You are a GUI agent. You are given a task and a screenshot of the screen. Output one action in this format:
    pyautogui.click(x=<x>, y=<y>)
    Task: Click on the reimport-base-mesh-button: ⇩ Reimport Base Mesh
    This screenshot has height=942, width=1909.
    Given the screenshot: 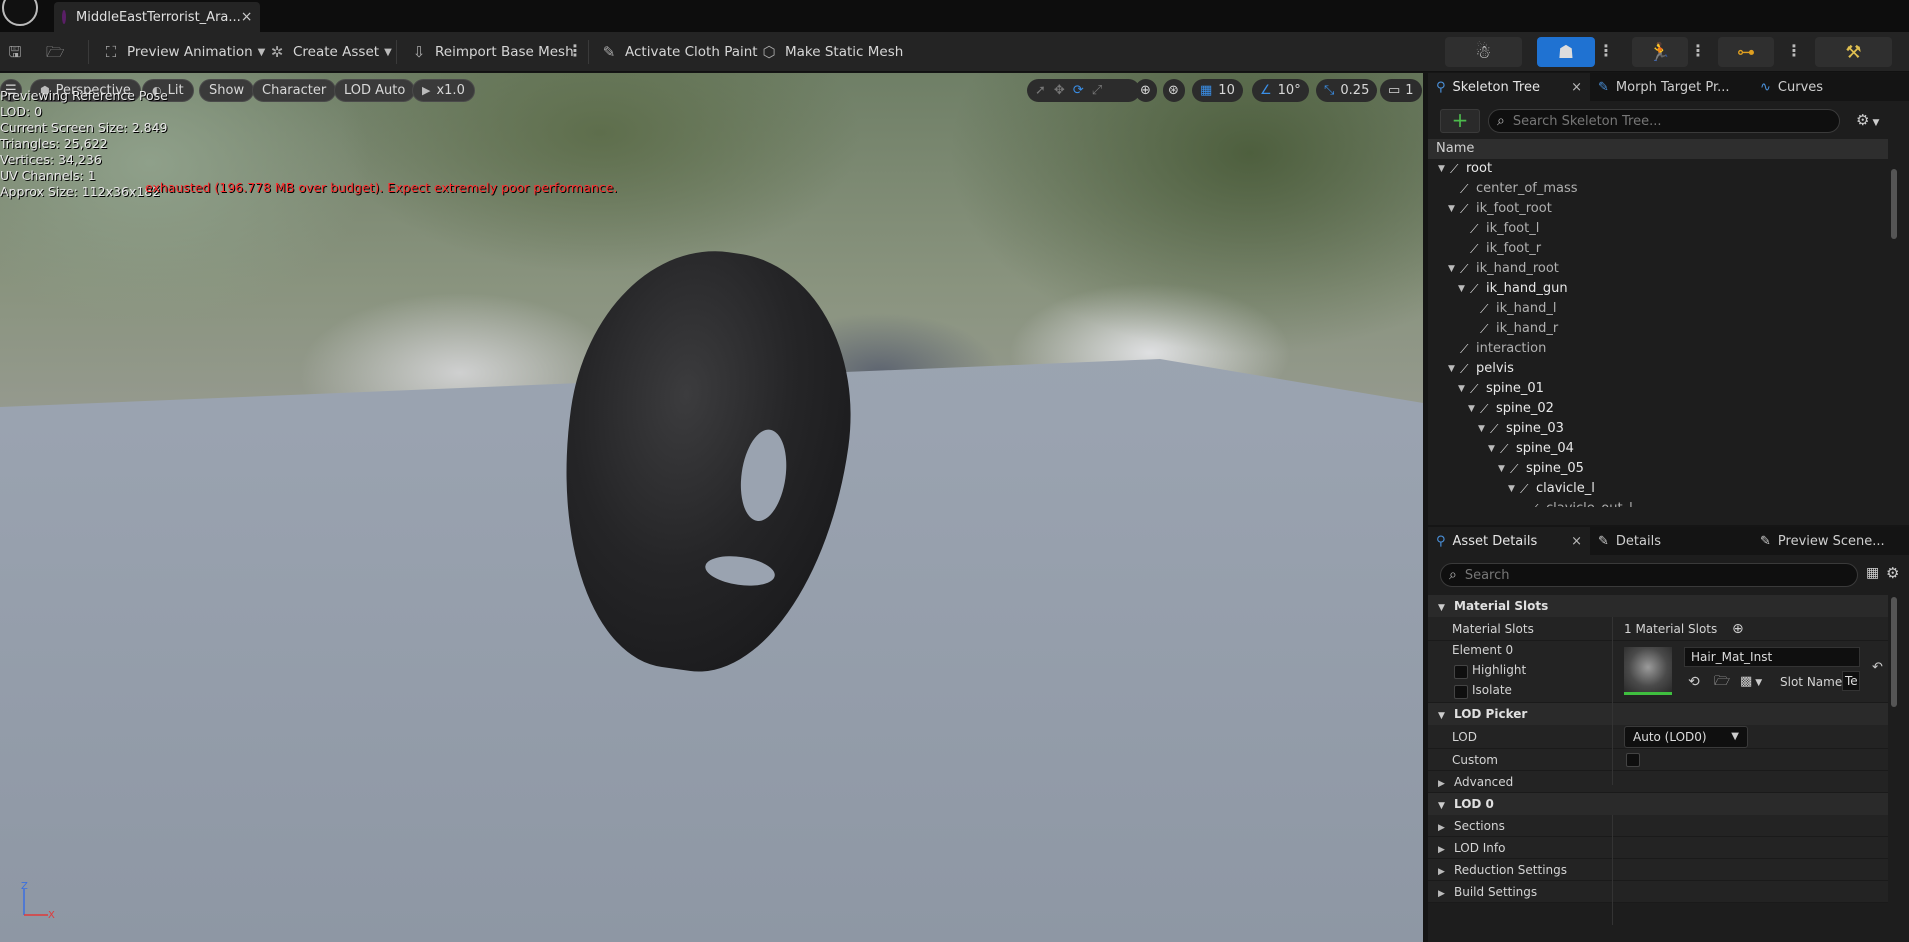 What is the action you would take?
    pyautogui.click(x=492, y=52)
    